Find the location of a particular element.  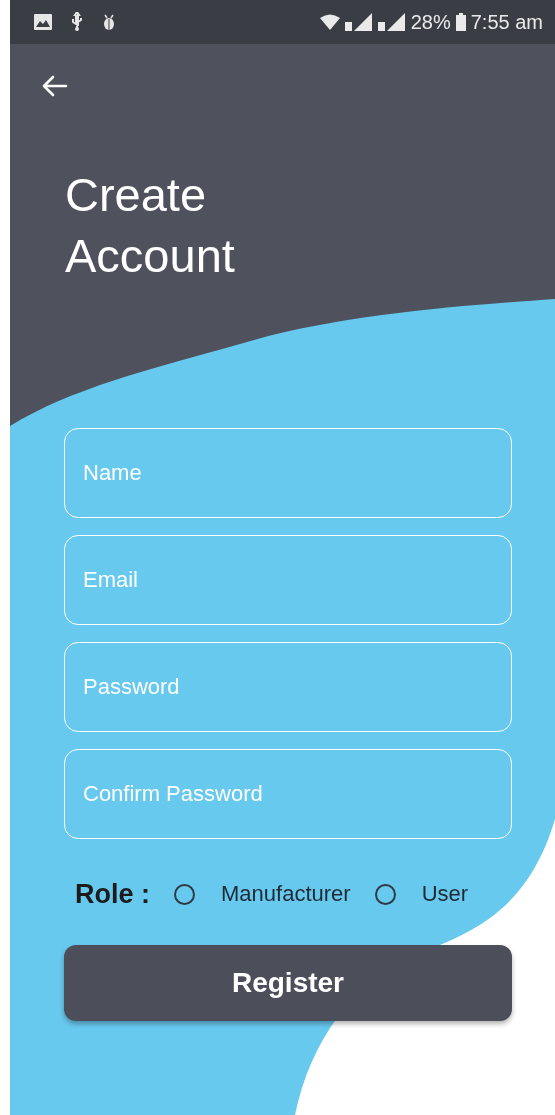

input-field: Email is located at coordinates (288, 580).